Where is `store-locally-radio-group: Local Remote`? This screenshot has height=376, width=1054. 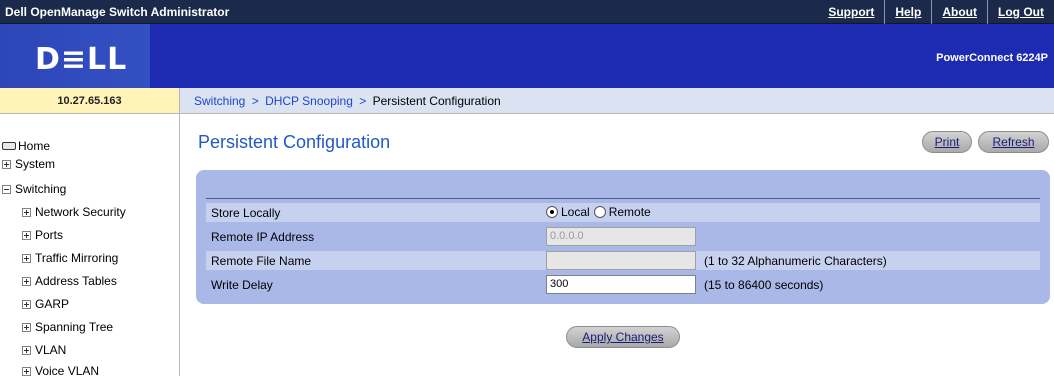 store-locally-radio-group: Local Remote is located at coordinates (600, 212).